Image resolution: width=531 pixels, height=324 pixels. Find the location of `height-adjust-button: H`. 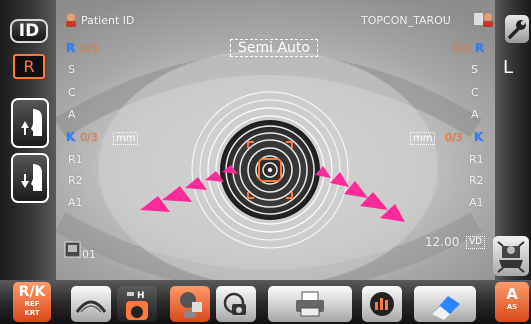

height-adjust-button: H is located at coordinates (137, 304).